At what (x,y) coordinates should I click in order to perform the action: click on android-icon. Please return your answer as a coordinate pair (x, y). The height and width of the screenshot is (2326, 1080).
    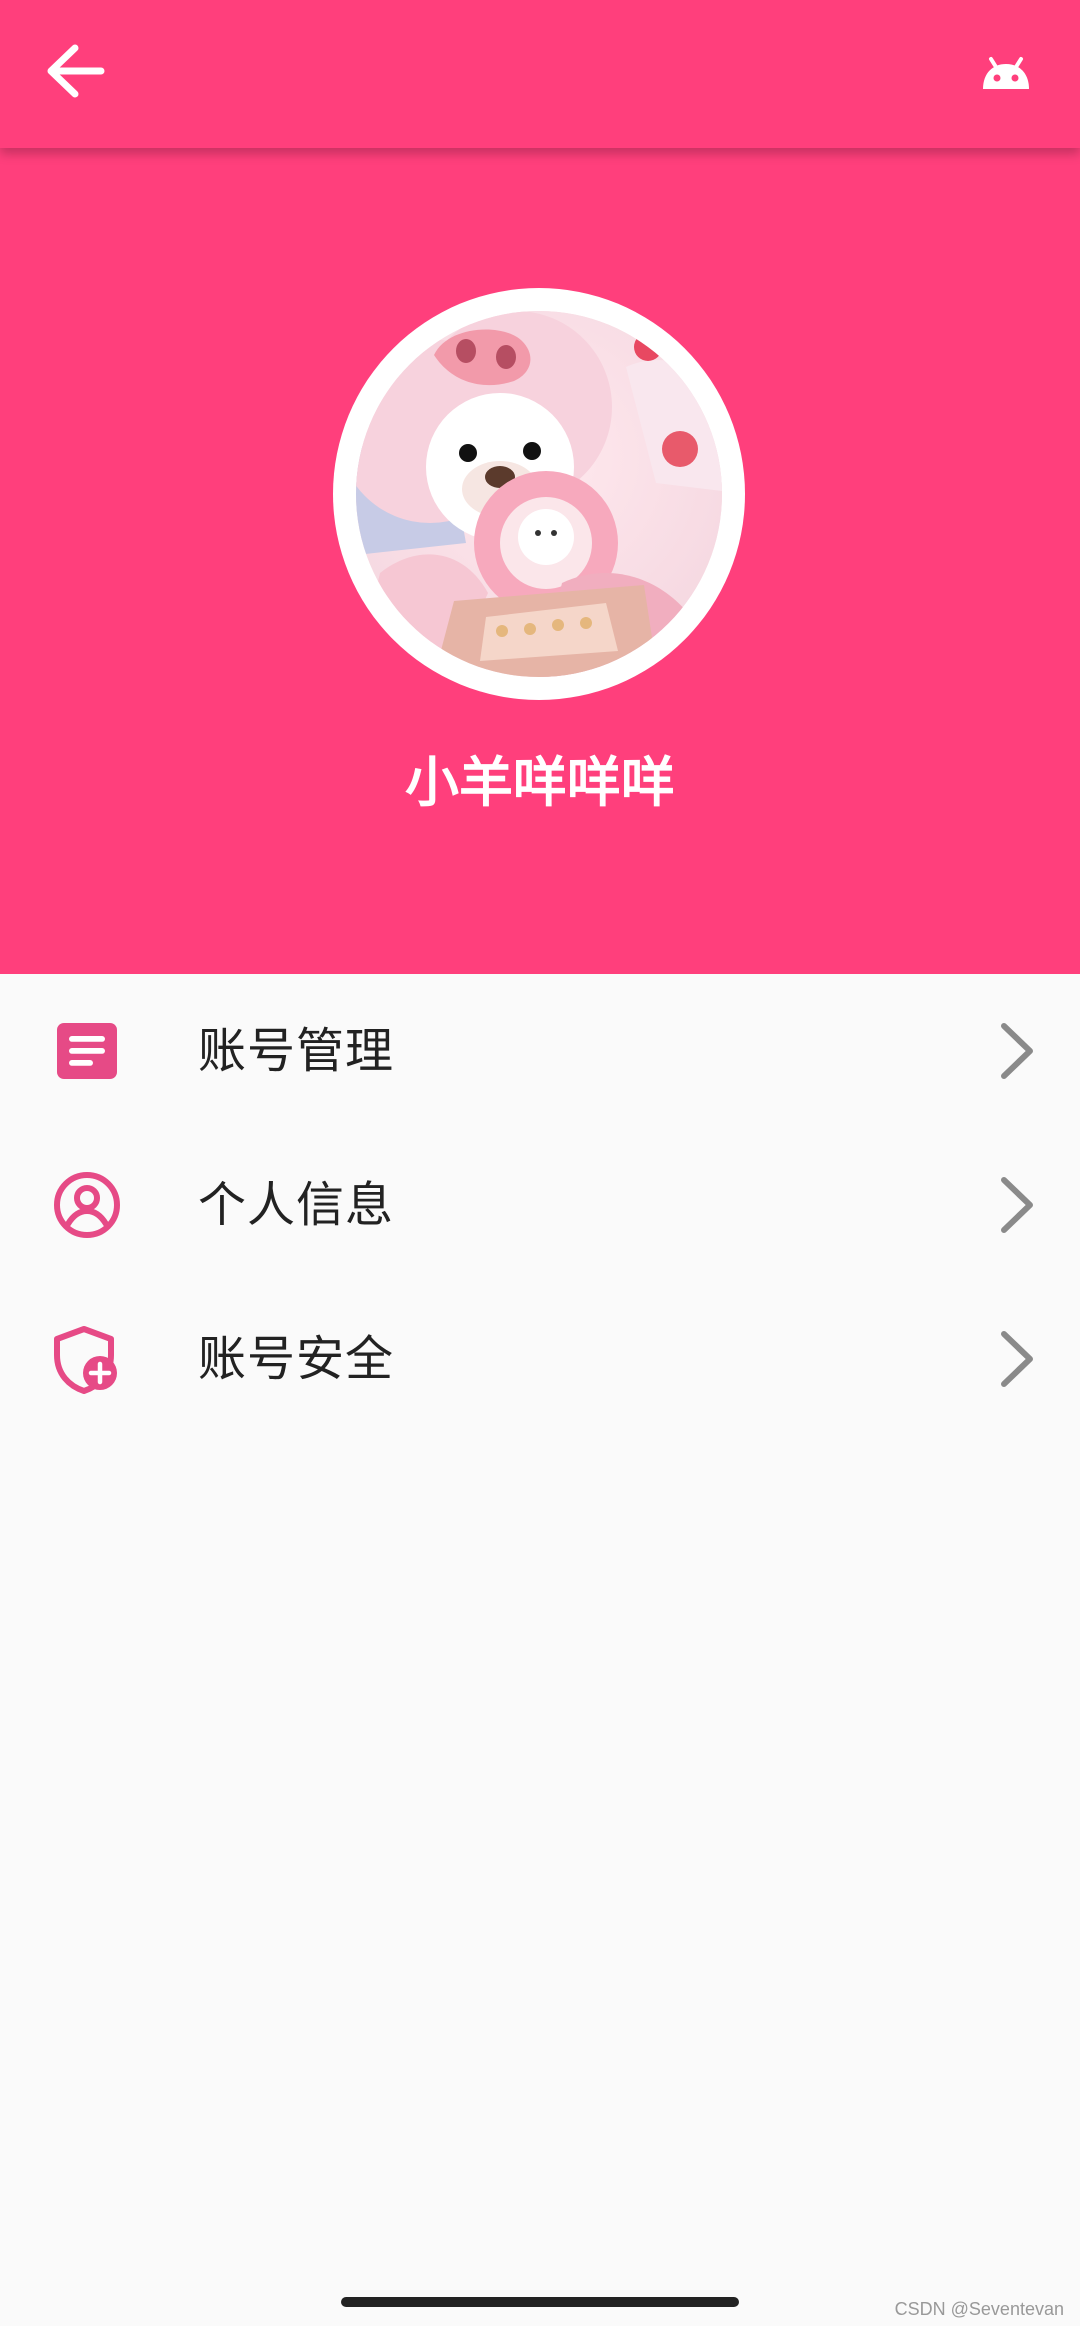
    Looking at the image, I should click on (1006, 73).